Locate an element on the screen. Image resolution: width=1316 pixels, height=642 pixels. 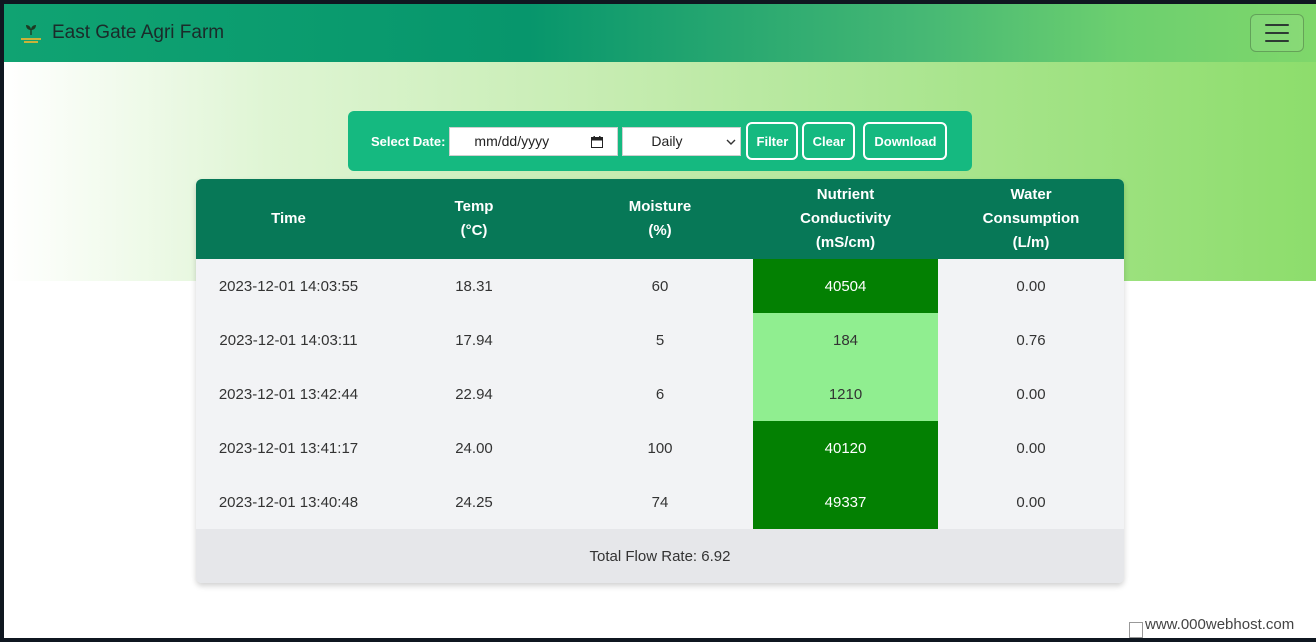
brand: East Gate Agri Farm is located at coordinates (121, 33).